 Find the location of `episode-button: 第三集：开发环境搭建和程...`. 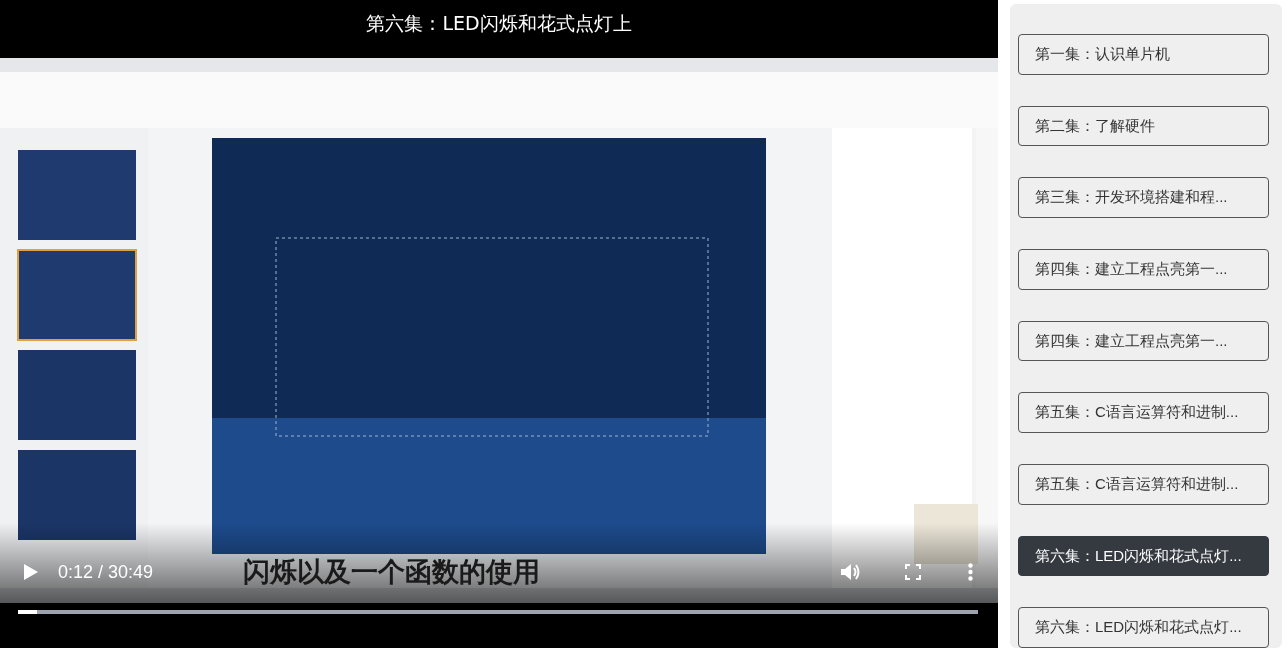

episode-button: 第三集：开发环境搭建和程... is located at coordinates (1143, 197).